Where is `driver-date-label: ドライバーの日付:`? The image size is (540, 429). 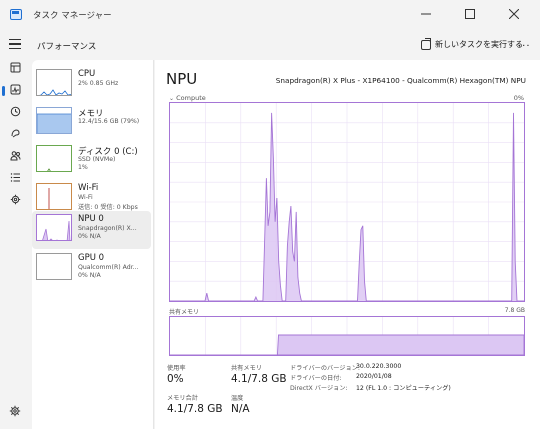
driver-date-label: ドライバーの日付: is located at coordinates (316, 378).